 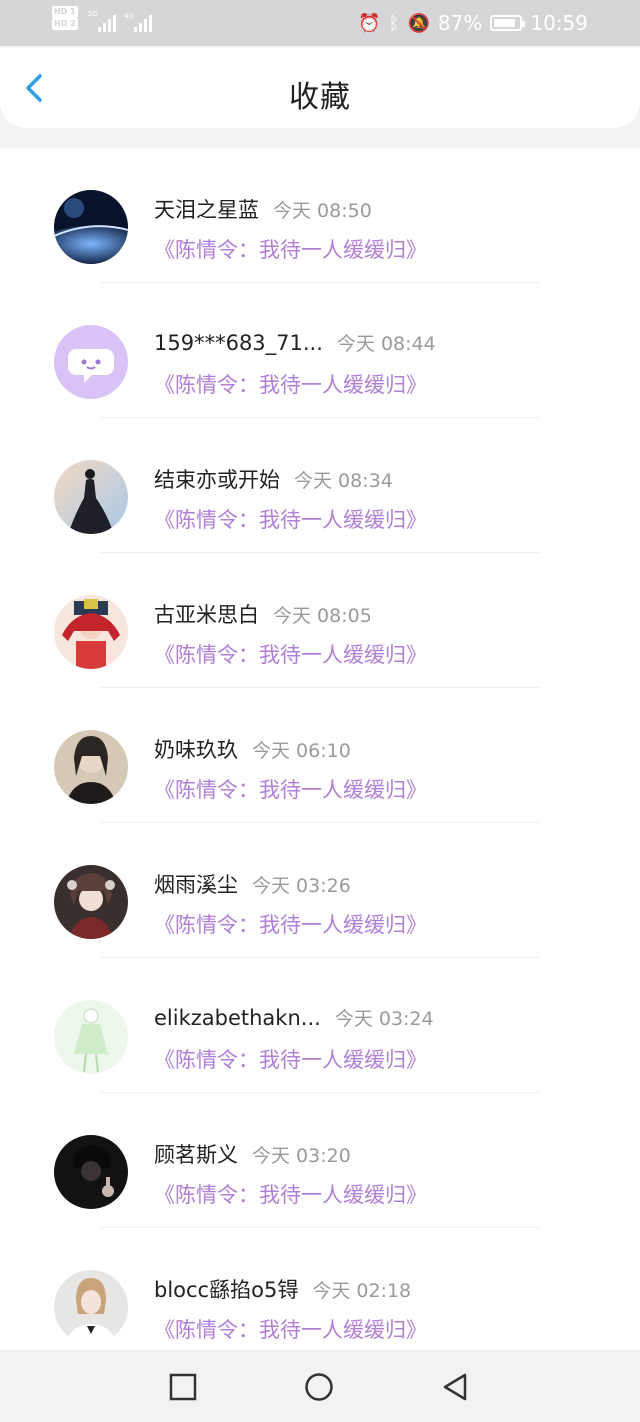 What do you see at coordinates (559, 23) in the screenshot?
I see `clock: 10:59` at bounding box center [559, 23].